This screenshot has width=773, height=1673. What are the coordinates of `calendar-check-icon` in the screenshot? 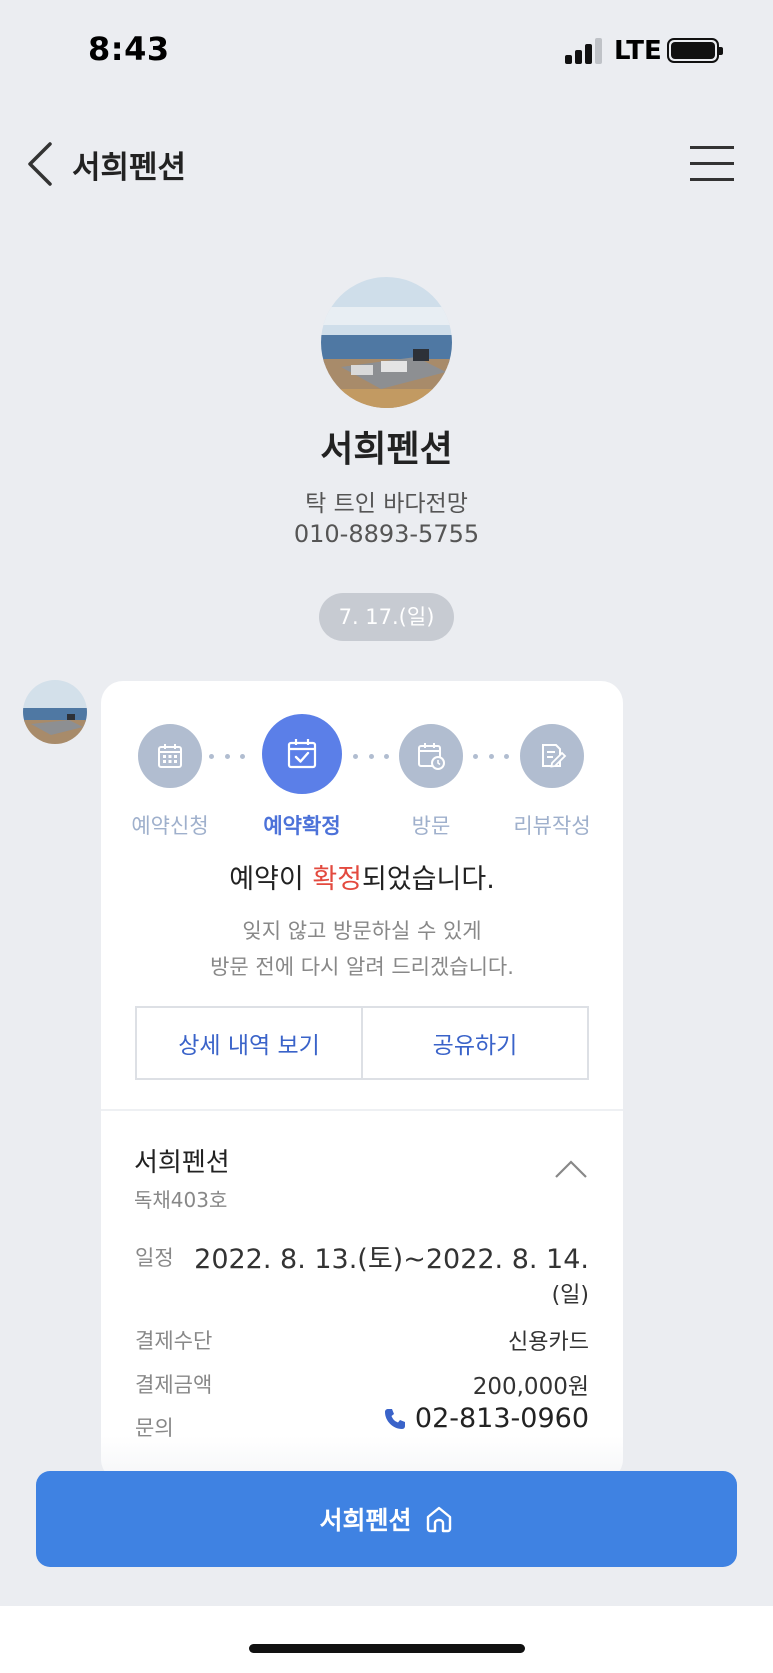 It's located at (302, 754).